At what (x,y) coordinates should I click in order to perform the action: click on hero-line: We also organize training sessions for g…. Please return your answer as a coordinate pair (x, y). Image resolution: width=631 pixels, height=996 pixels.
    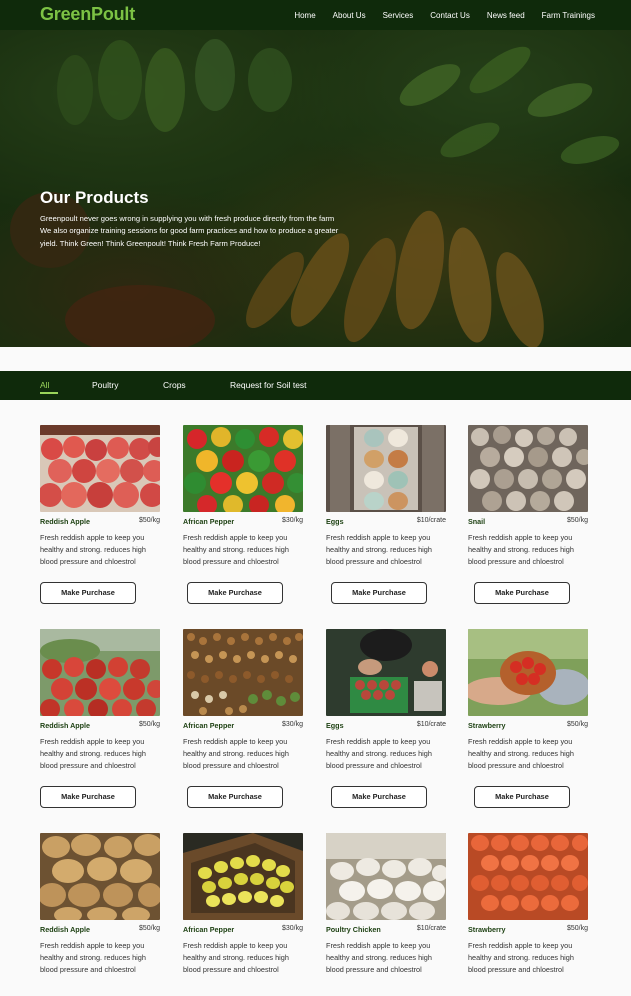
    Looking at the image, I should click on (189, 231).